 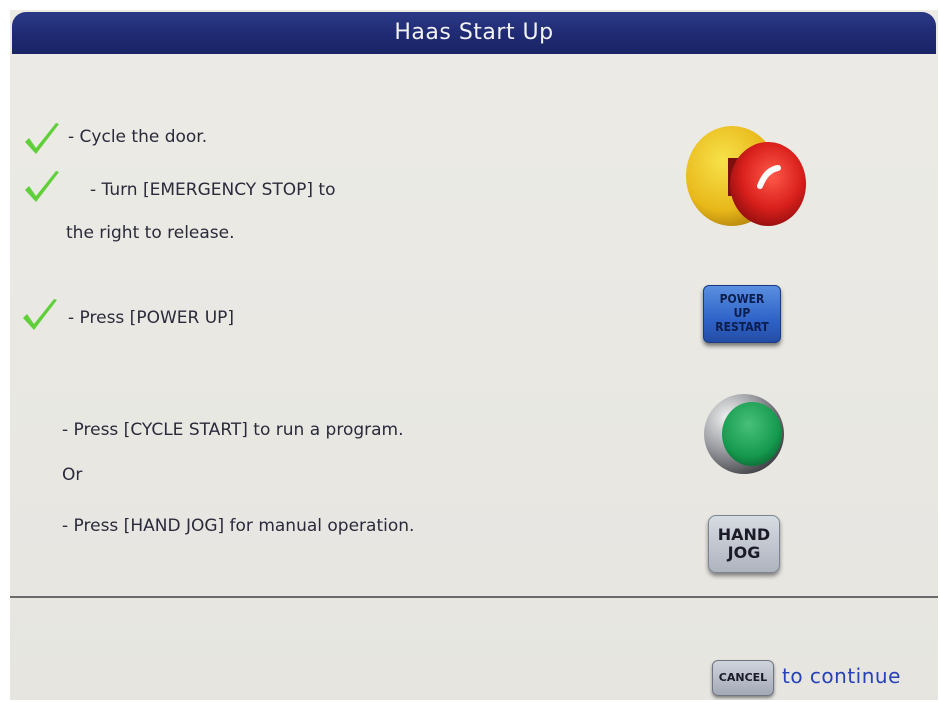 What do you see at coordinates (742, 327) in the screenshot?
I see `power-up-key-label-3: RESTART` at bounding box center [742, 327].